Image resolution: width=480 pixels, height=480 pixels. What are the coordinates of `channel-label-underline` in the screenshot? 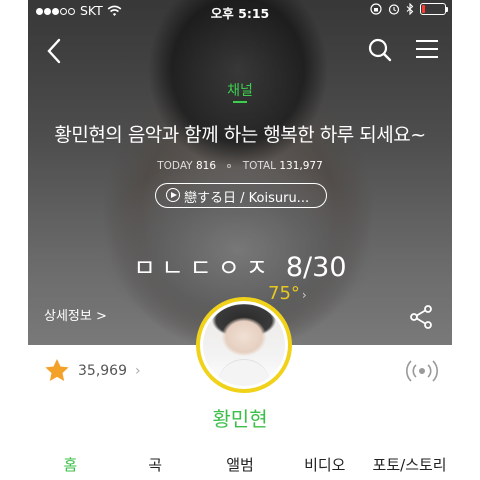 It's located at (240, 102).